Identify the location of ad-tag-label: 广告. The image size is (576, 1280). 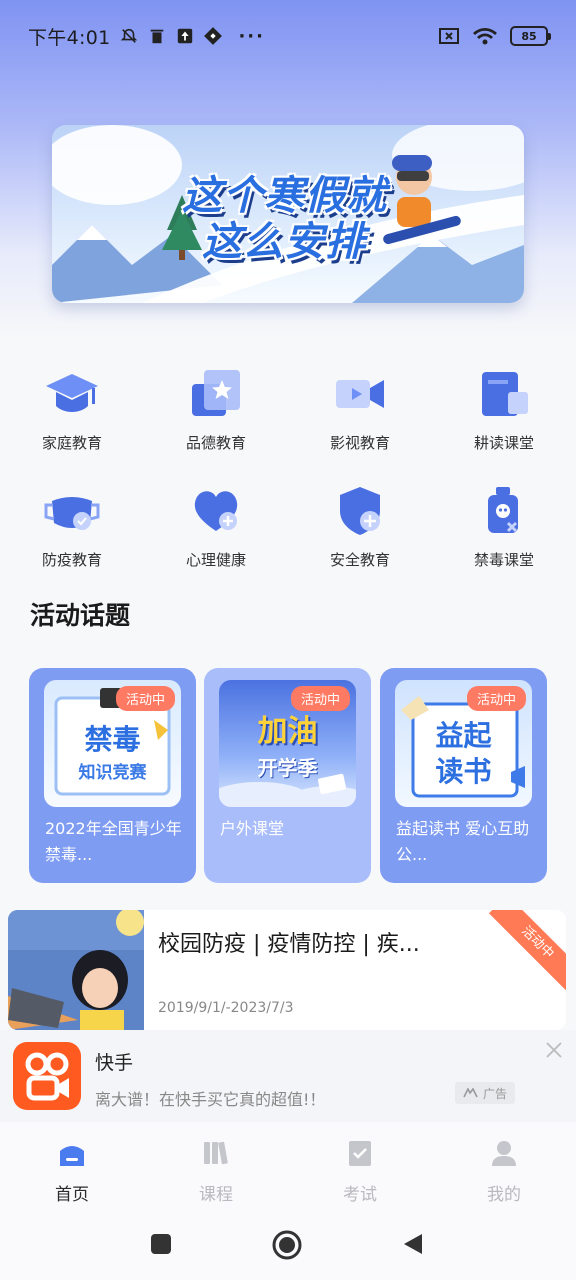
(494, 1093).